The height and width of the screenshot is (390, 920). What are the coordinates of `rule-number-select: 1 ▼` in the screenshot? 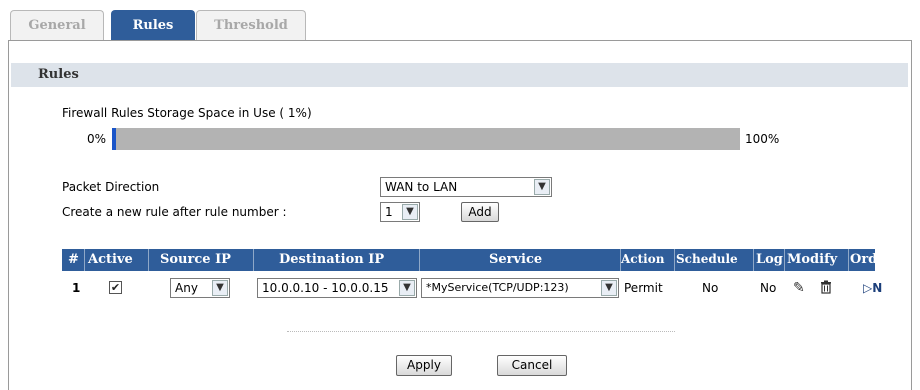 It's located at (400, 212).